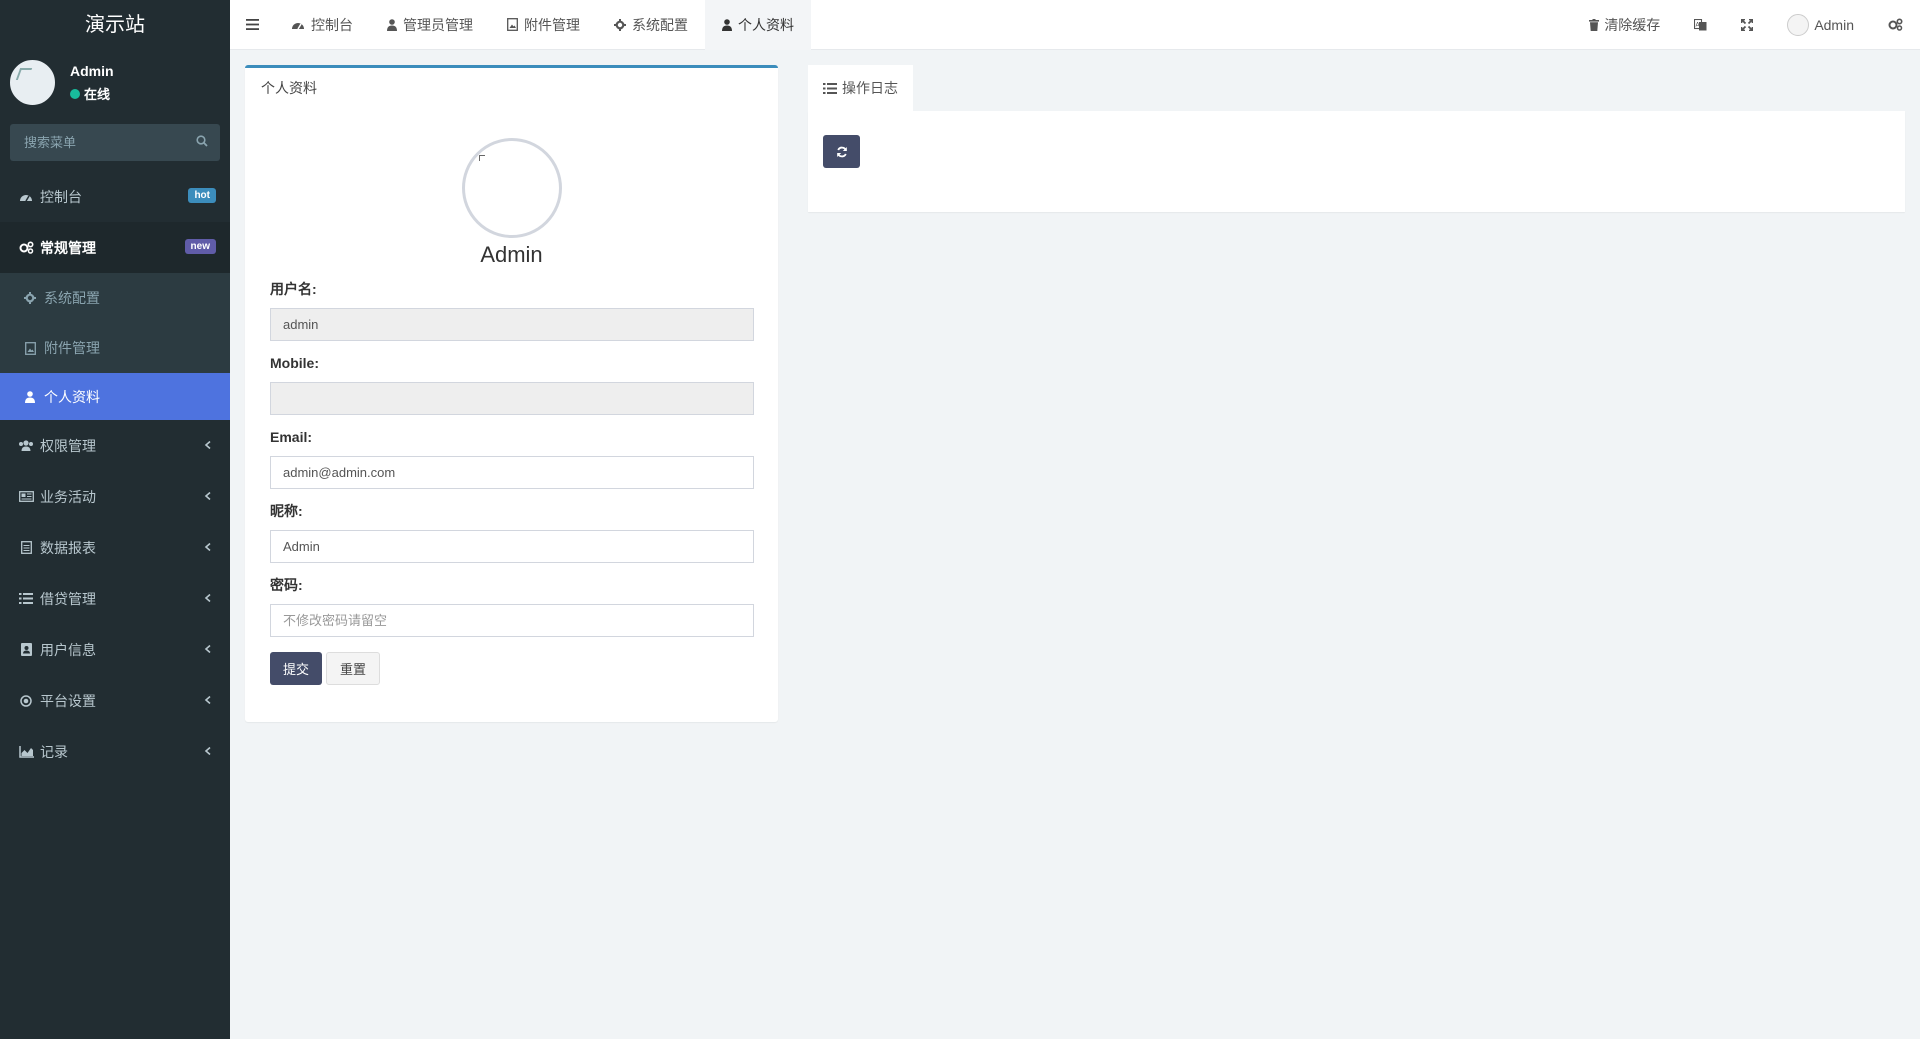 Image resolution: width=1920 pixels, height=1039 pixels. I want to click on navbar-right: 清除缓存 A Admin, so click(1746, 25).